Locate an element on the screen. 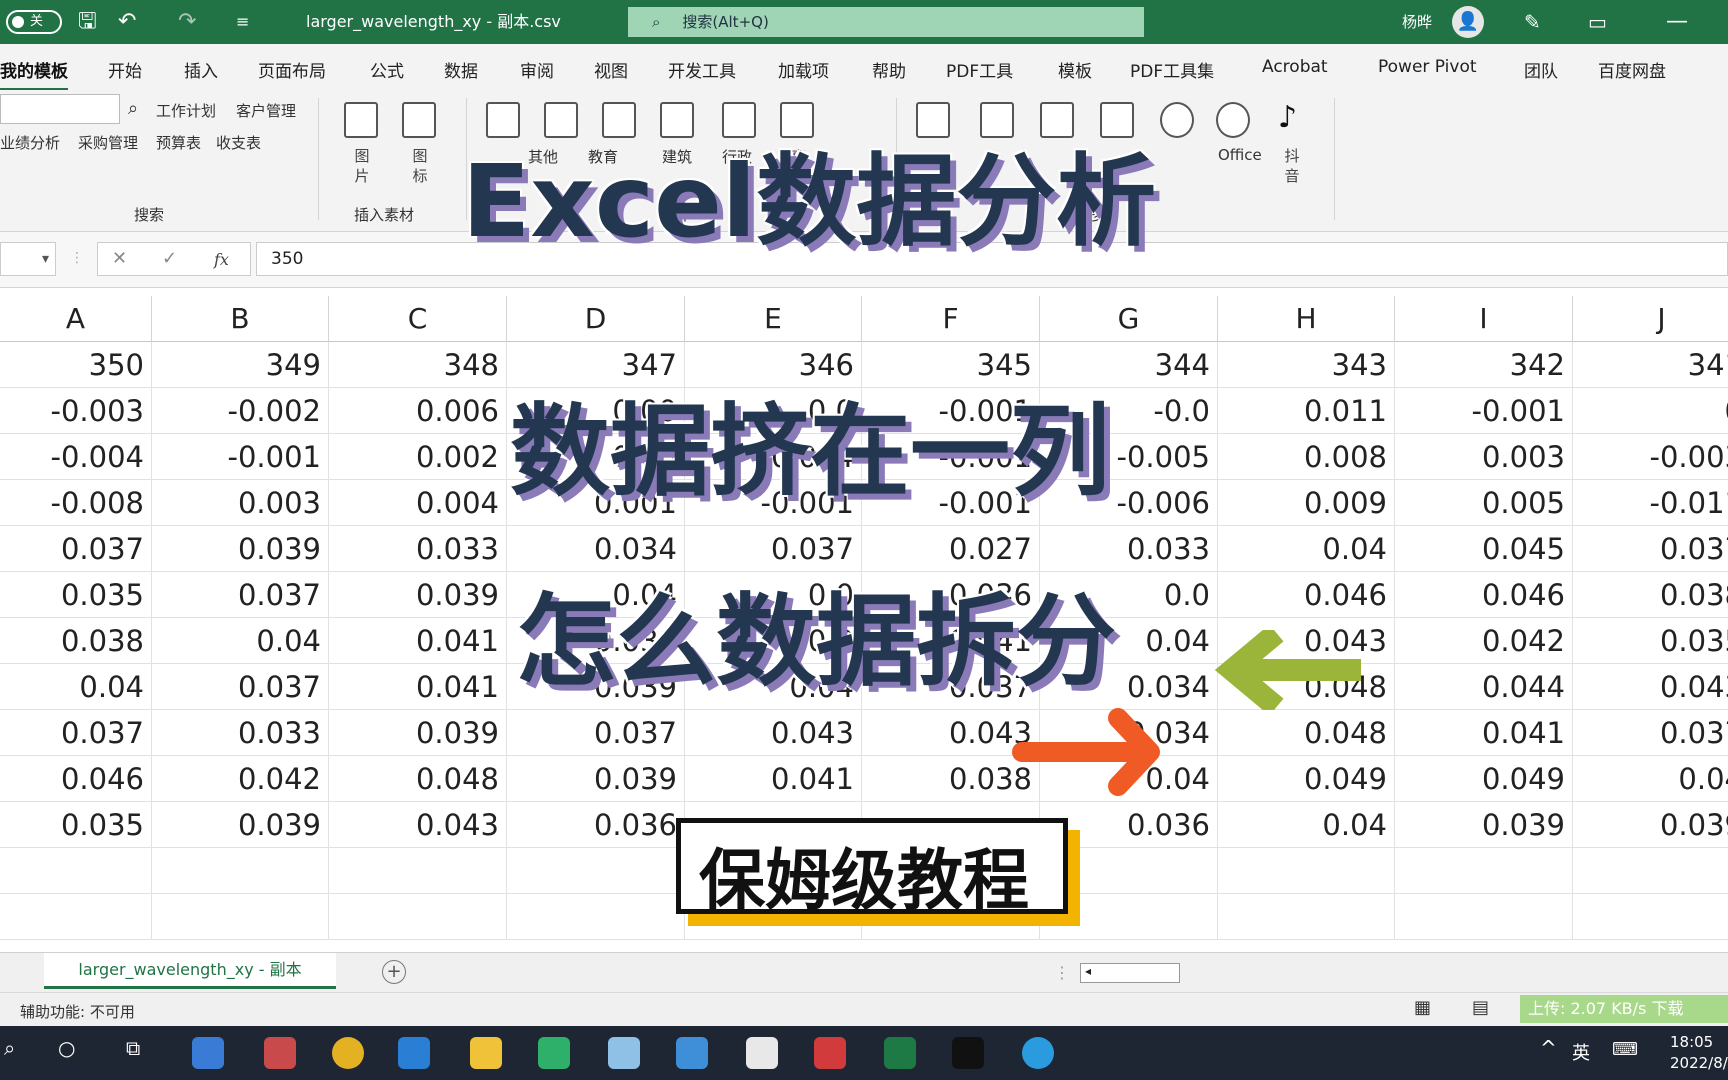 The image size is (1728, 1080). cell: 0.044 is located at coordinates (1484, 687).